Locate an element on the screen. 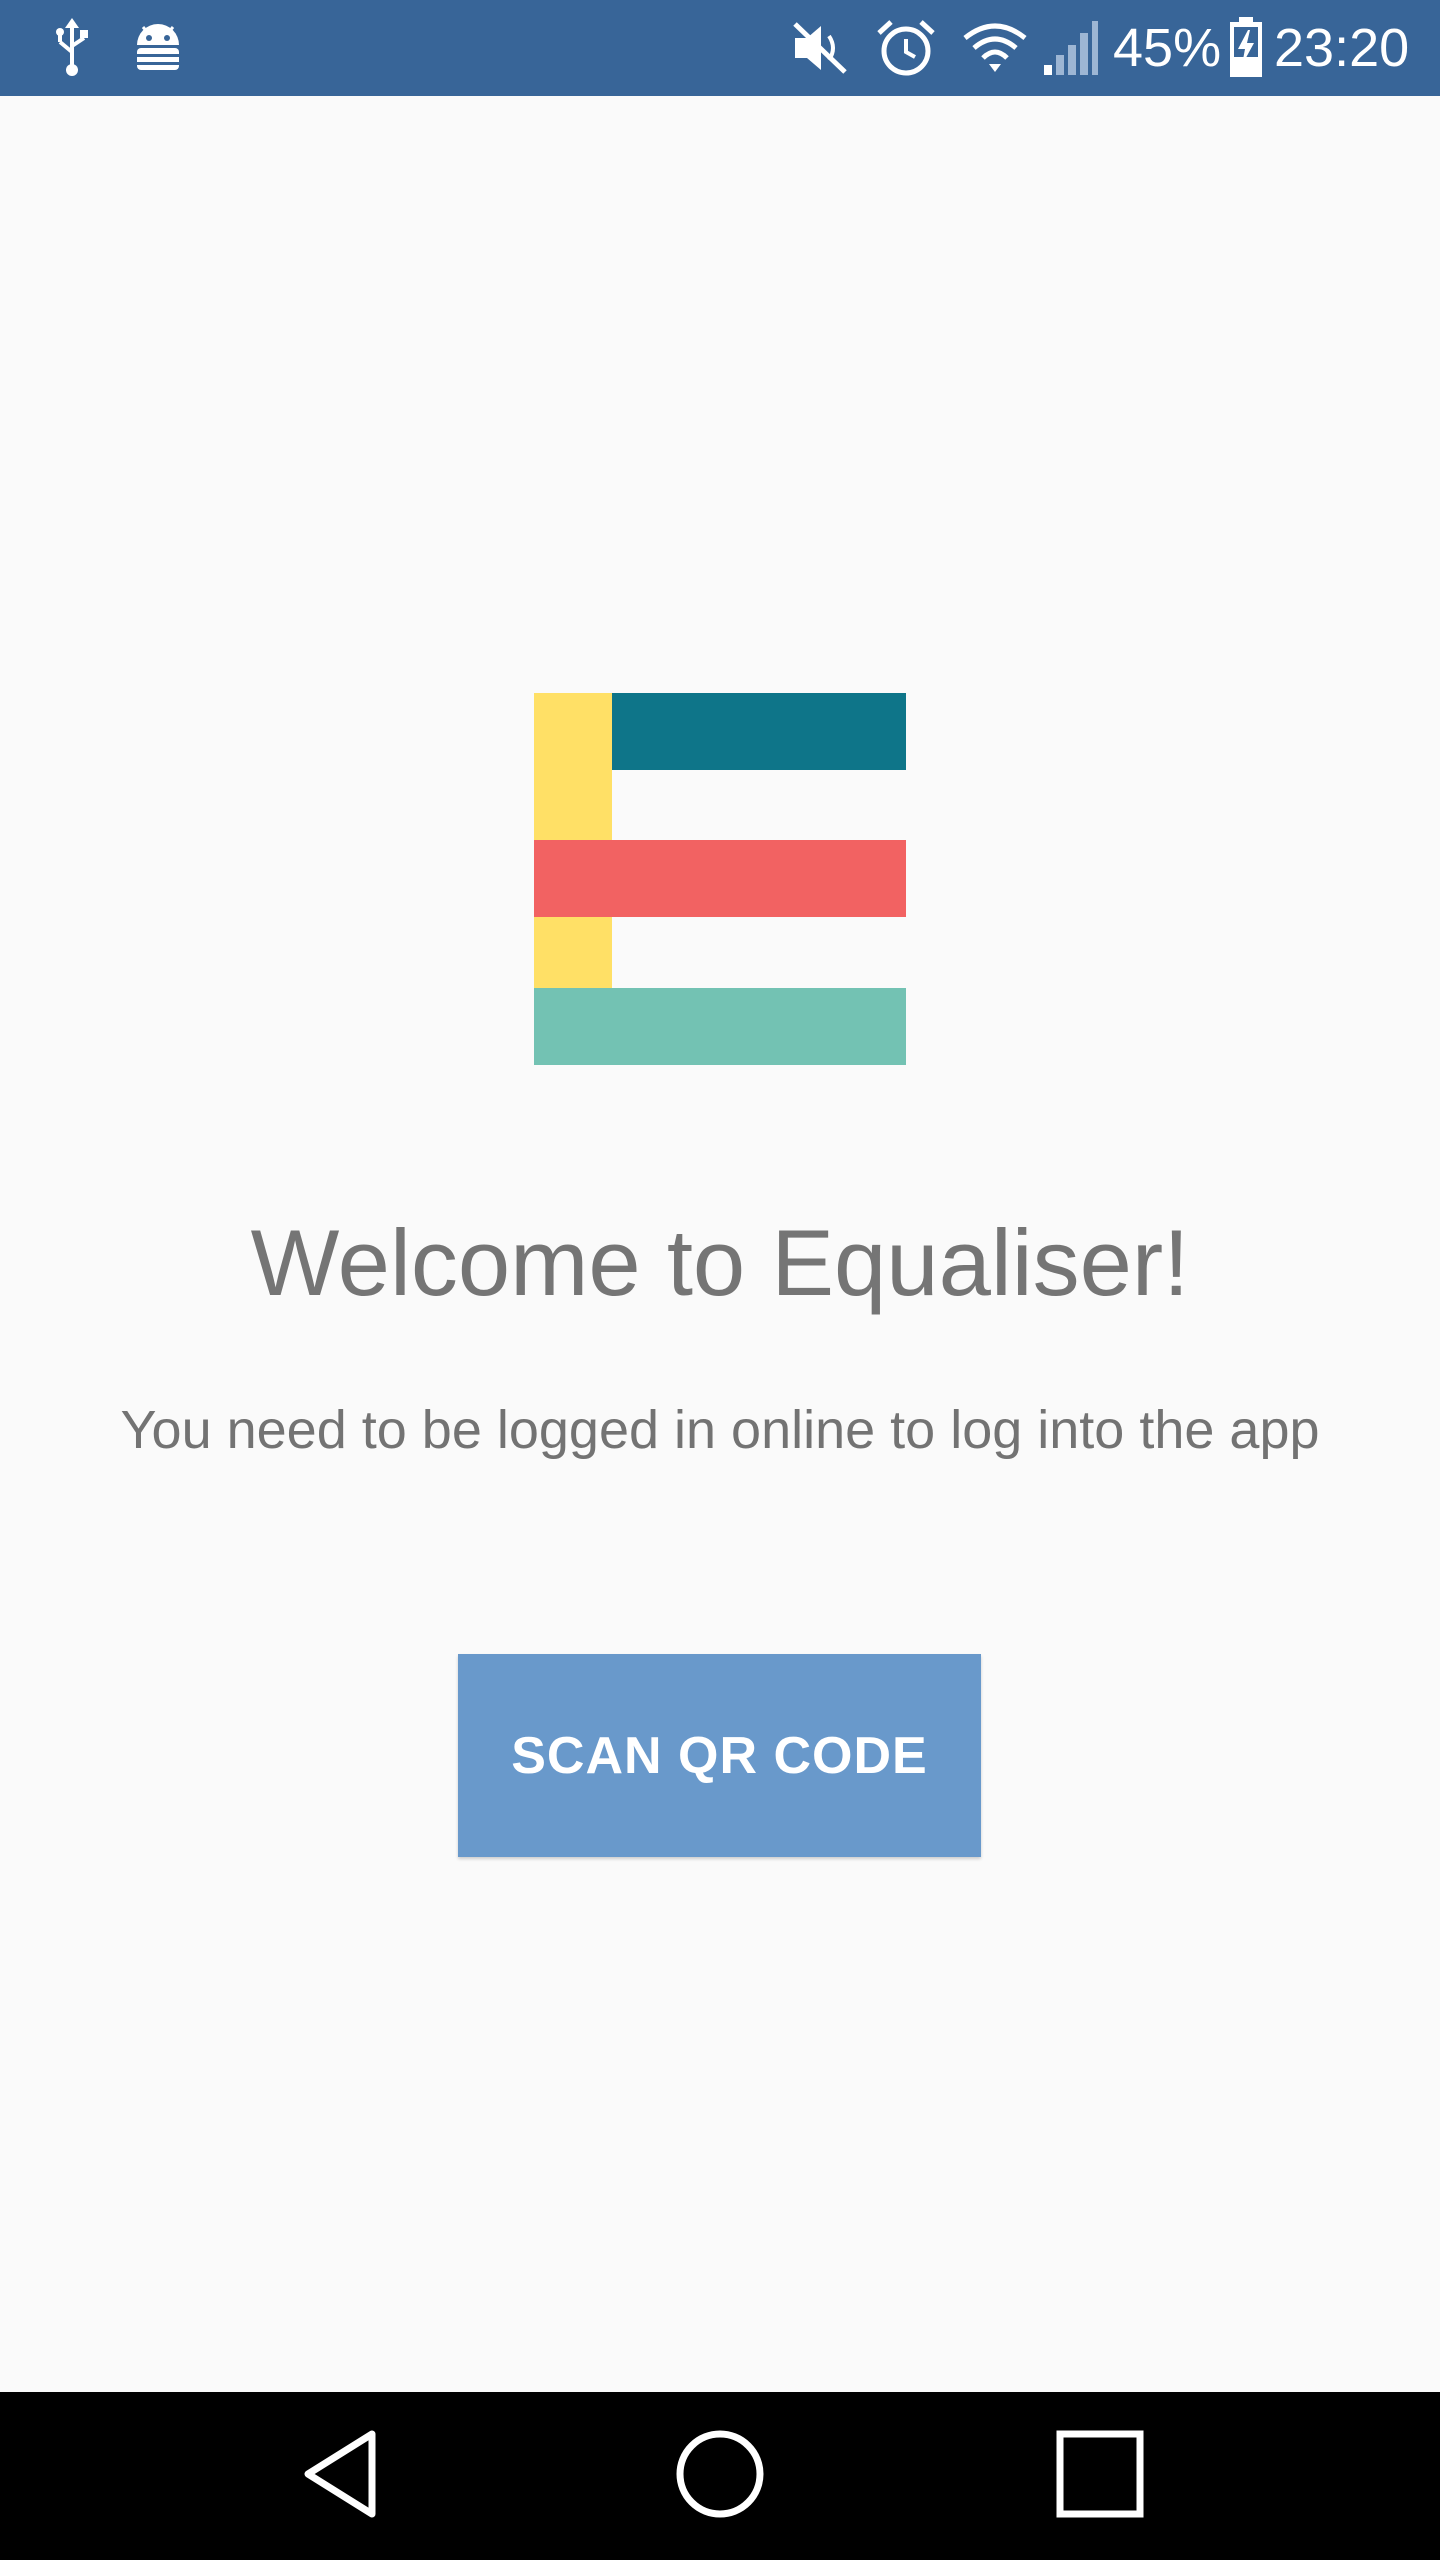  signal-icon is located at coordinates (1071, 48).